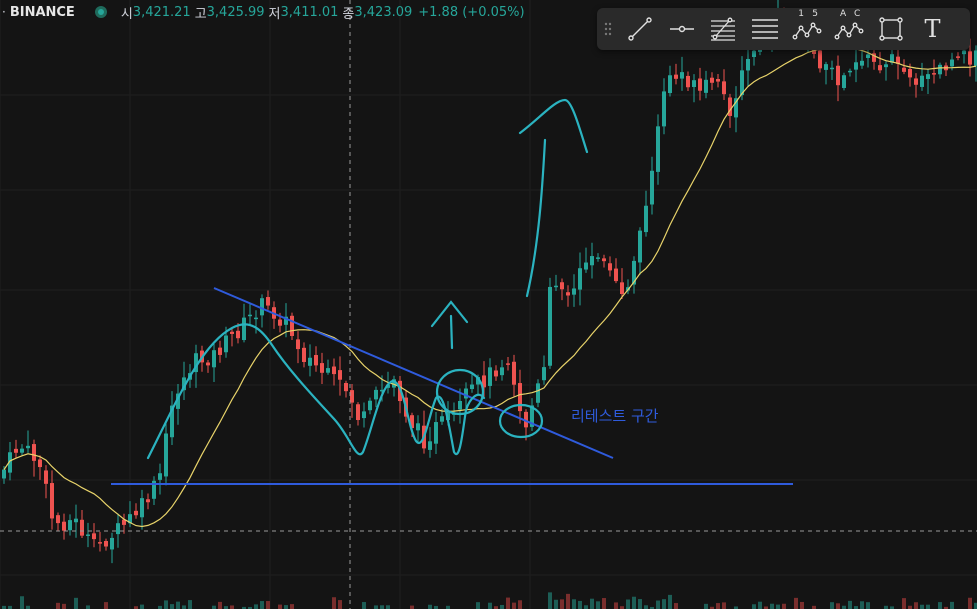 The height and width of the screenshot is (609, 977). I want to click on retest-zone-label: 리테스트 구간, so click(615, 415).